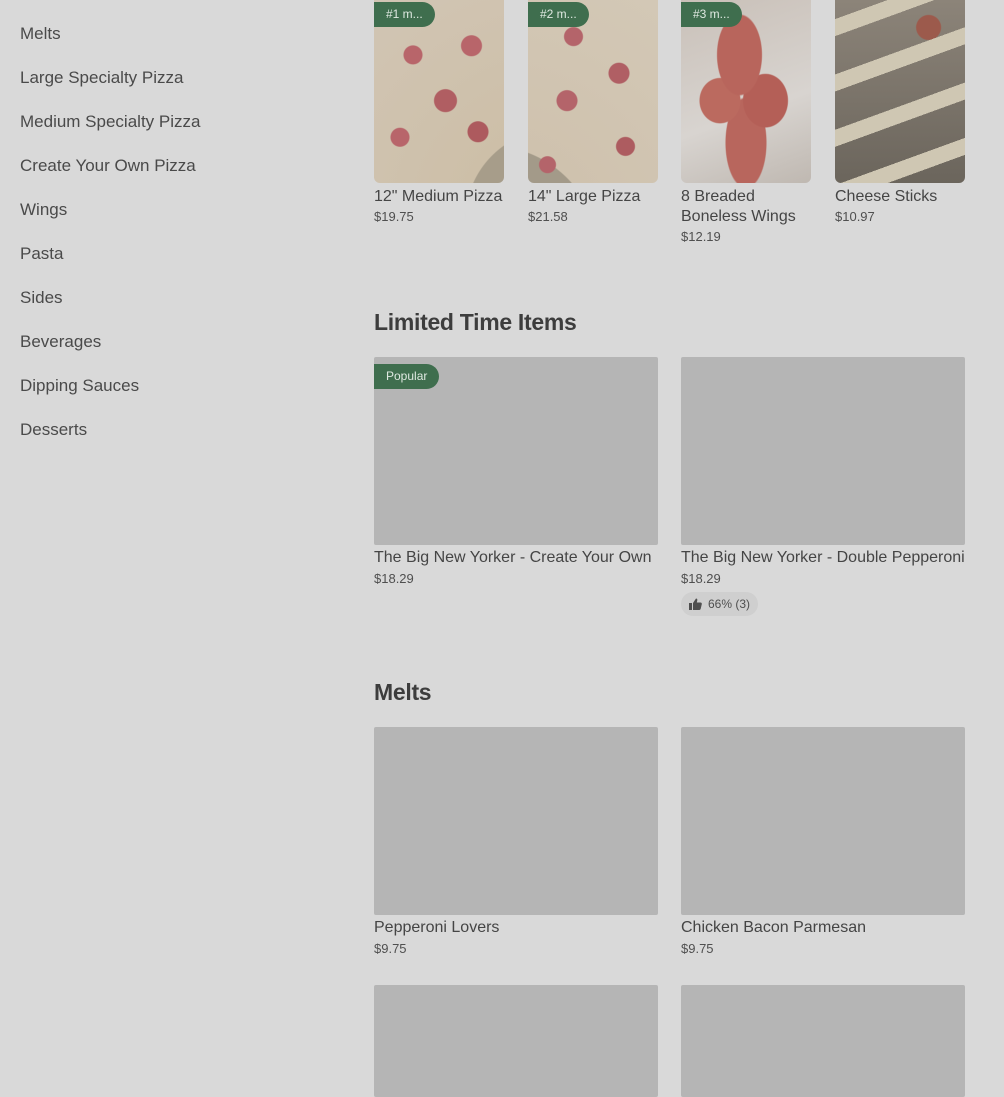  Describe the element at coordinates (170, 44) in the screenshot. I see `sidebar-item-melts: Melts` at that location.